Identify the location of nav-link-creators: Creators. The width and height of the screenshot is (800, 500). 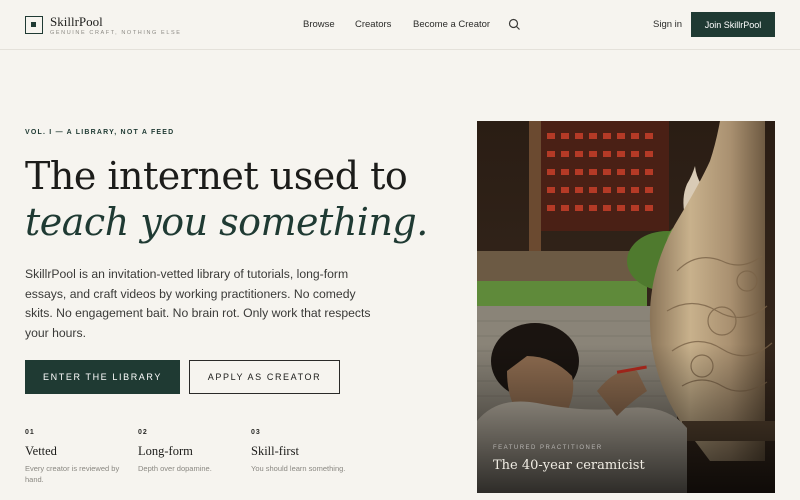
(373, 24).